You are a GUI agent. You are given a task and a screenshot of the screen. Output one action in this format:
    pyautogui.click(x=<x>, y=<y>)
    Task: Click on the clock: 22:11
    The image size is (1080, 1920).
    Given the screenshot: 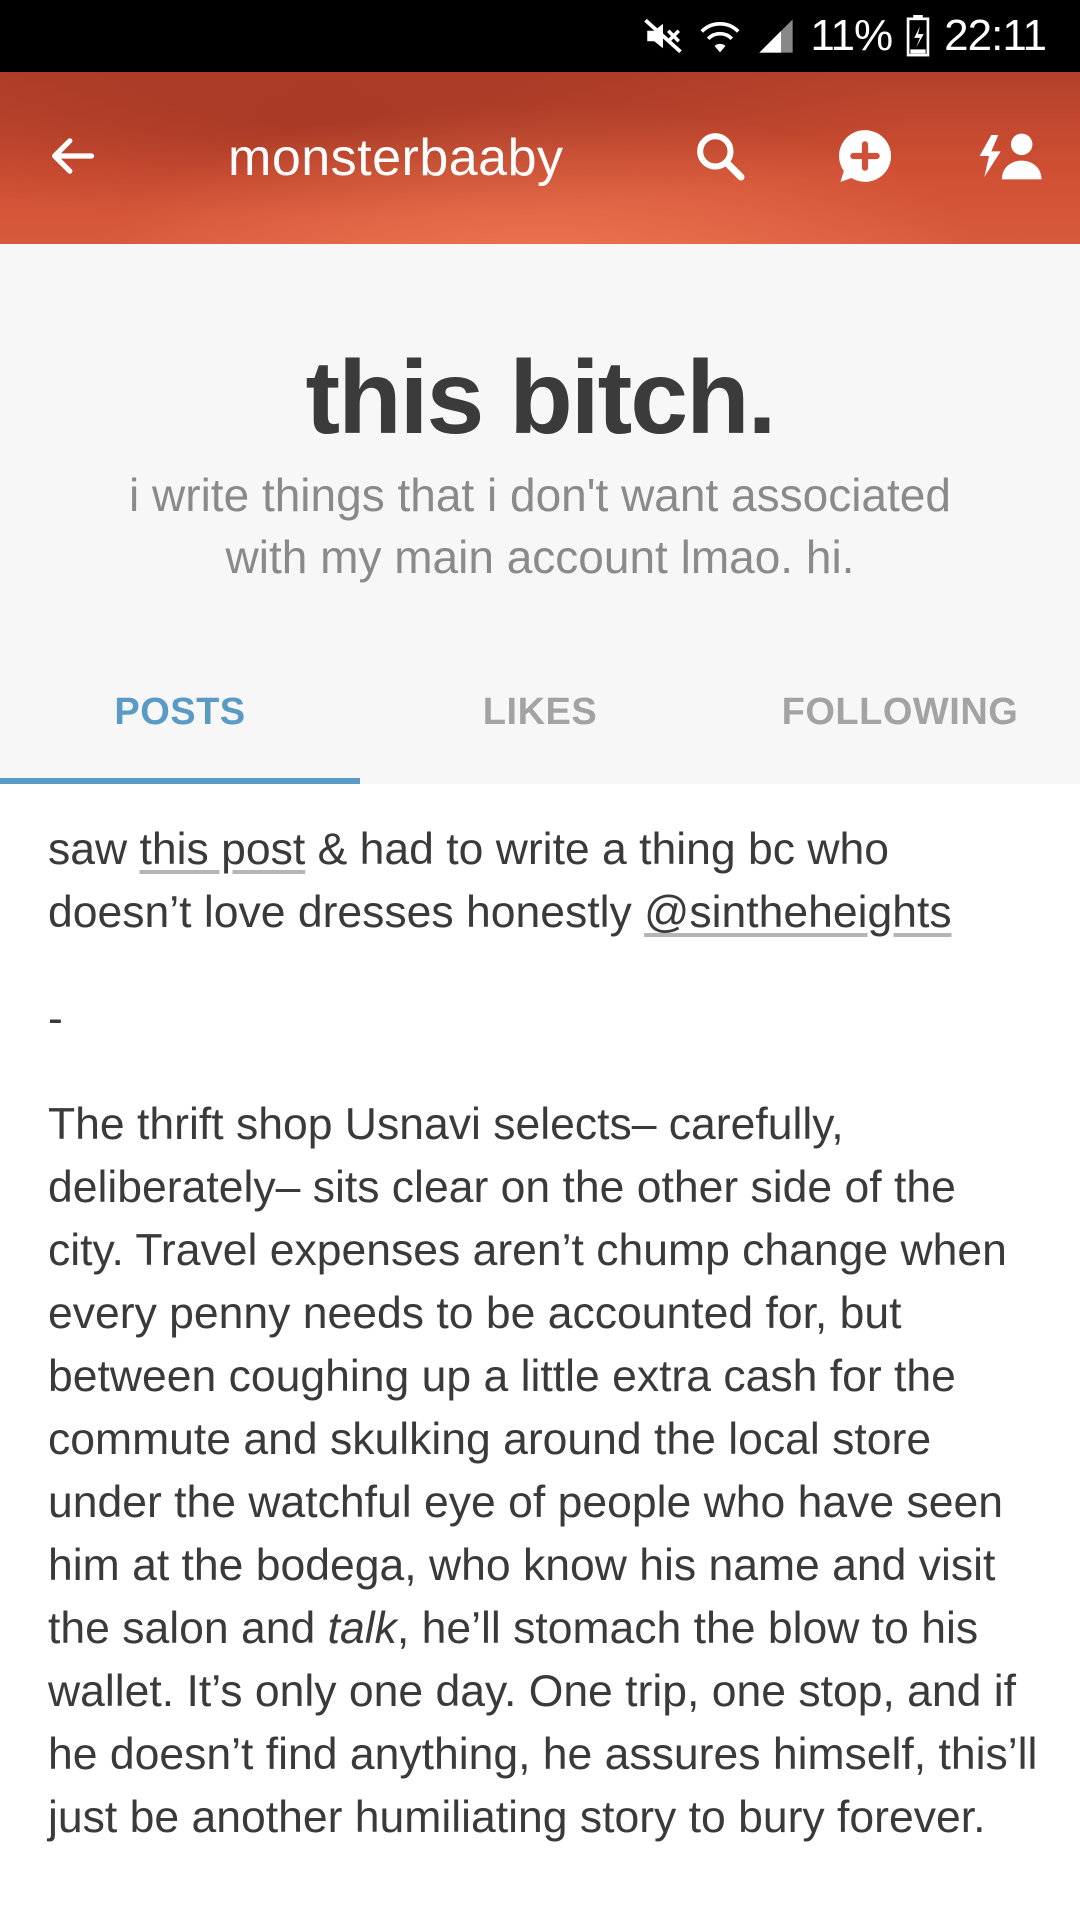 What is the action you would take?
    pyautogui.click(x=995, y=35)
    